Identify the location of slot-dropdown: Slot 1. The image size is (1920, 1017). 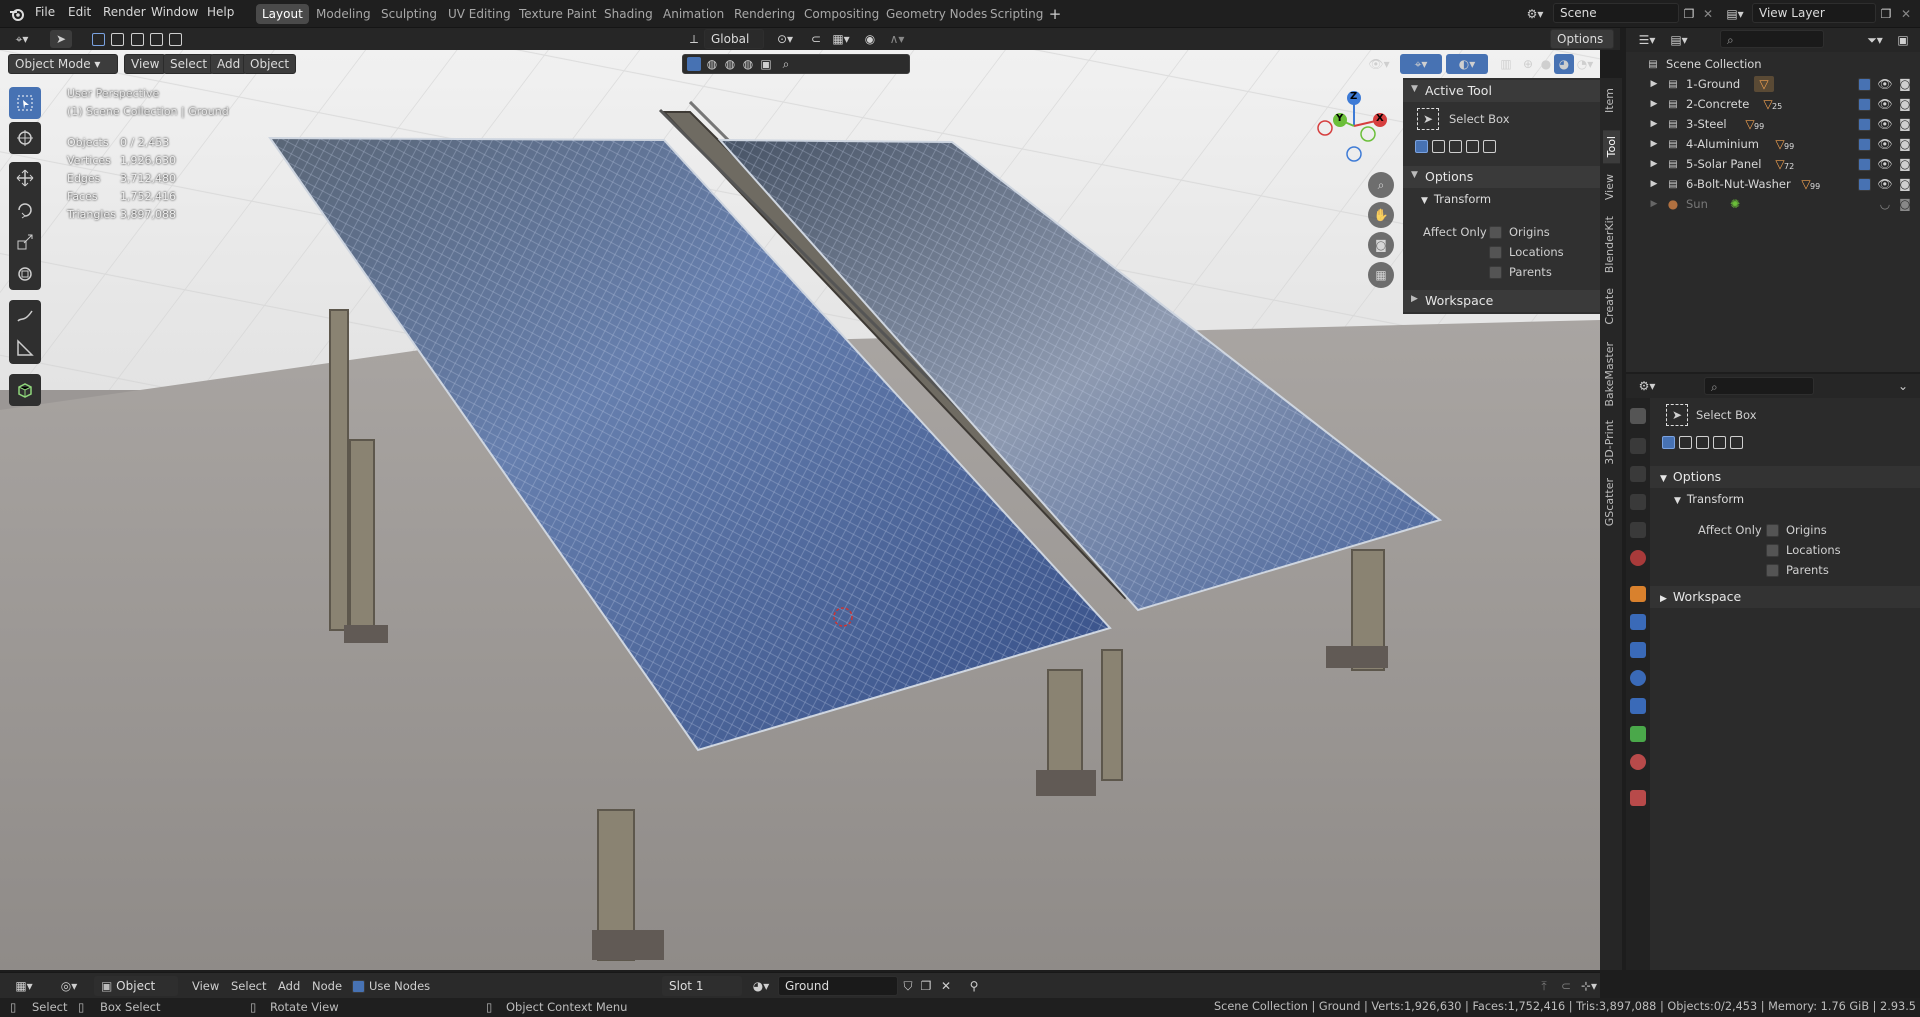
(702, 986).